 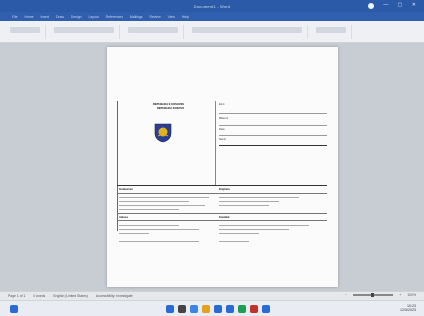 I want to click on settings-icon, so click(x=266, y=309).